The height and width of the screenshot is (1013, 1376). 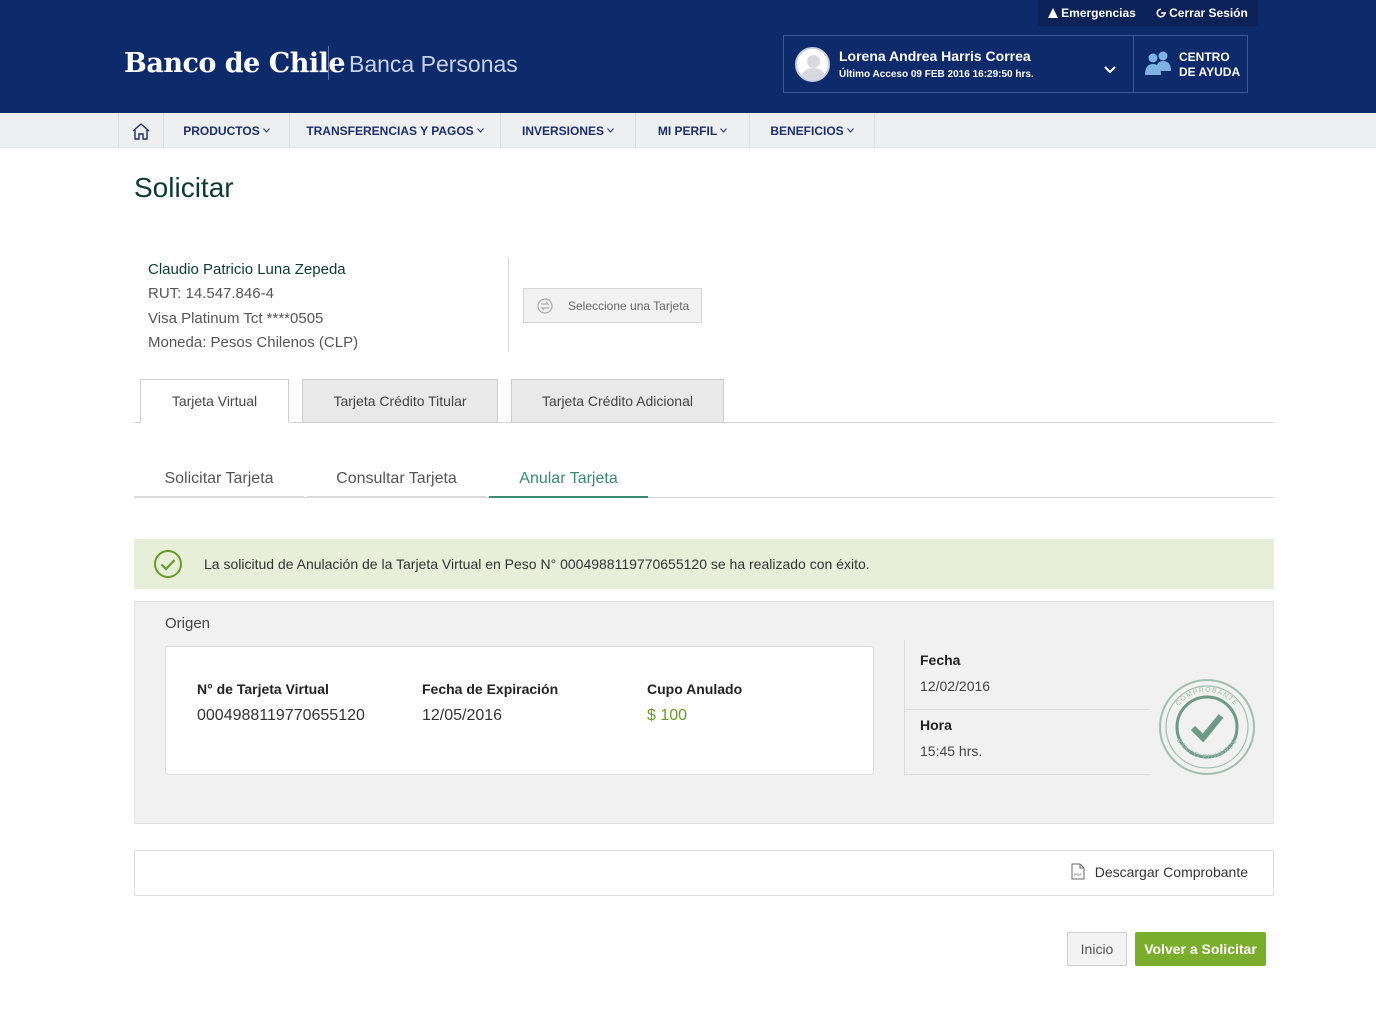 What do you see at coordinates (390, 130) in the screenshot?
I see `nav-transferencias-label: TRANSFERENCIAS Y PAGOS` at bounding box center [390, 130].